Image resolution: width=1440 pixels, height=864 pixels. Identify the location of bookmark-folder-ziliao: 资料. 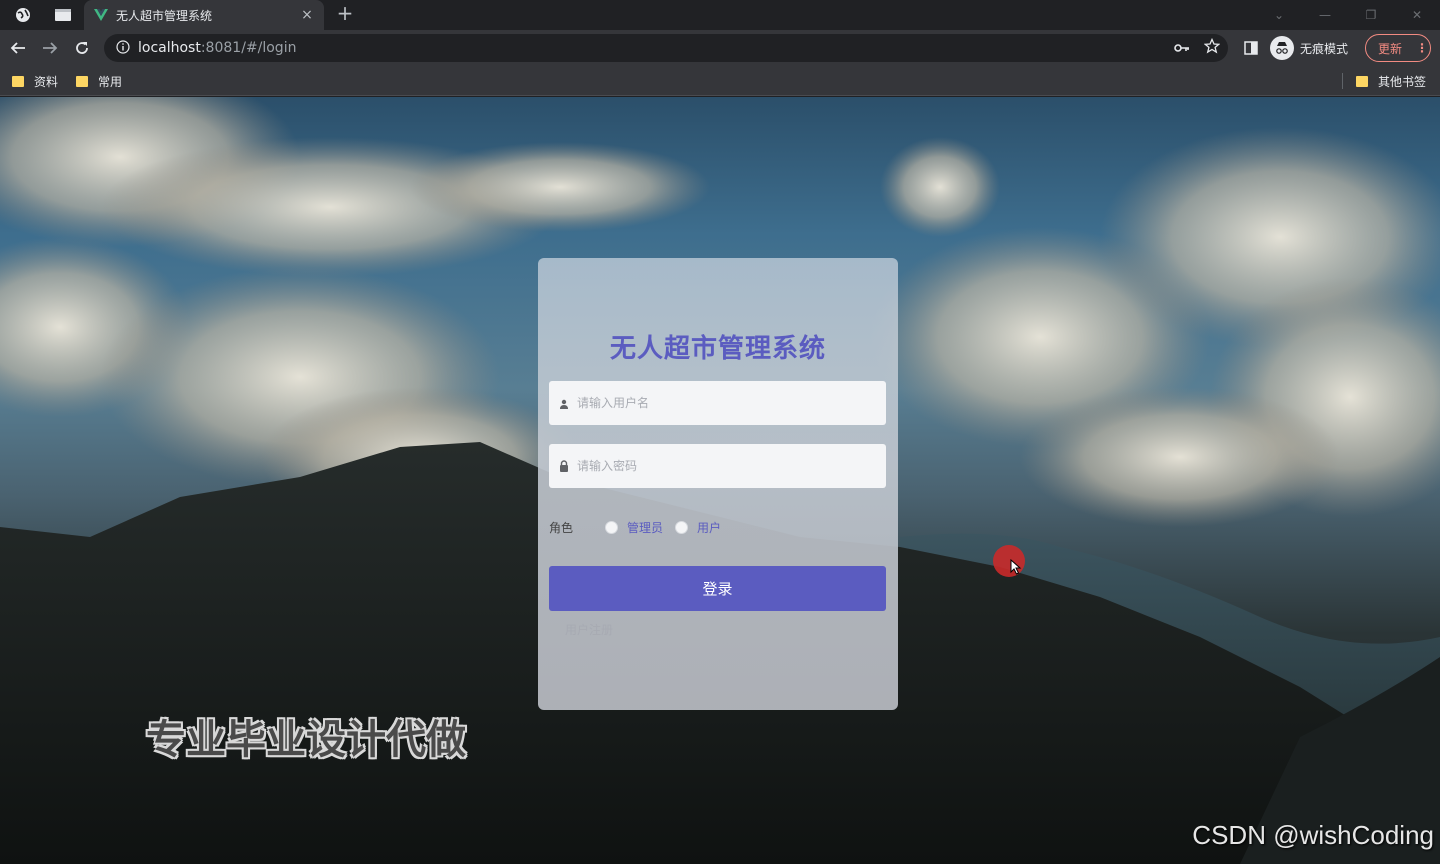
(35, 81).